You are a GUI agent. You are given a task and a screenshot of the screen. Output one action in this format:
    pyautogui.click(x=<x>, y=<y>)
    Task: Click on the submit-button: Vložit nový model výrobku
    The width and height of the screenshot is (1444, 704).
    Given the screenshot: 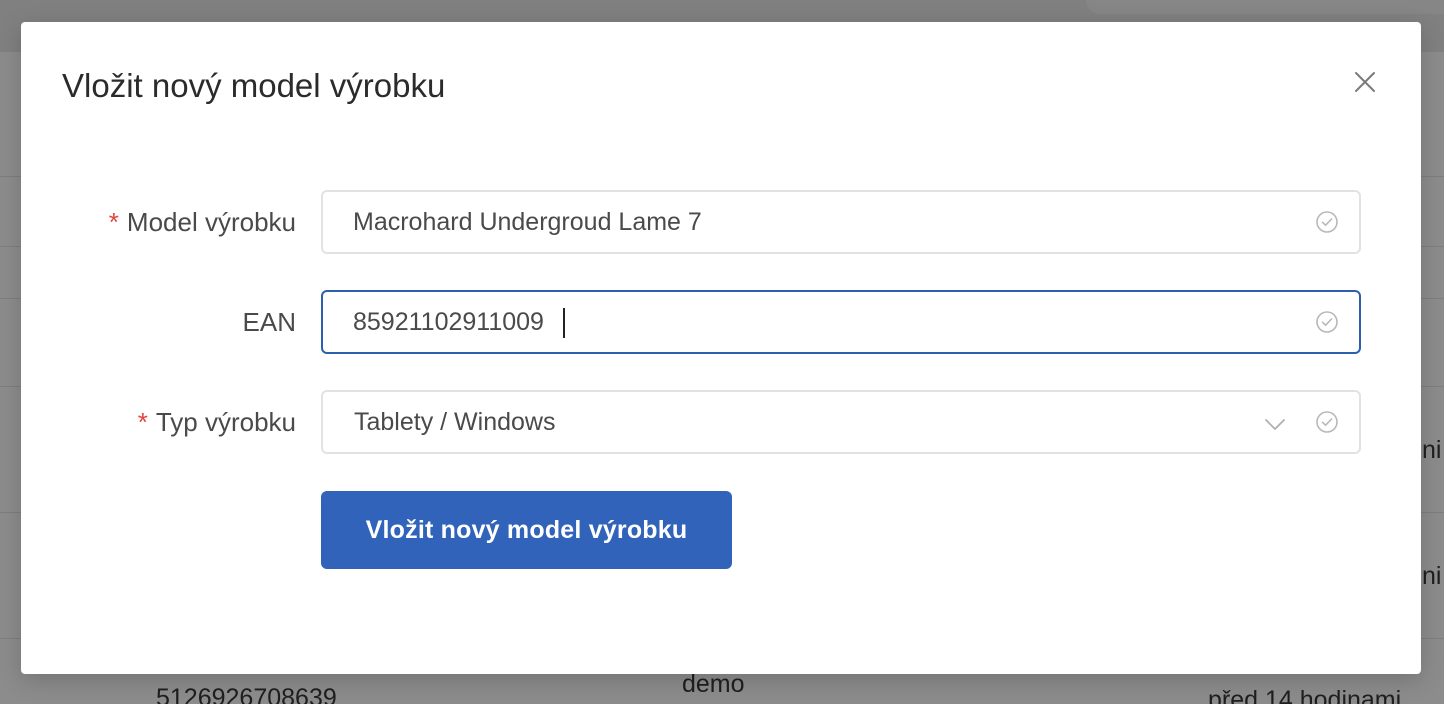 What is the action you would take?
    pyautogui.click(x=526, y=530)
    